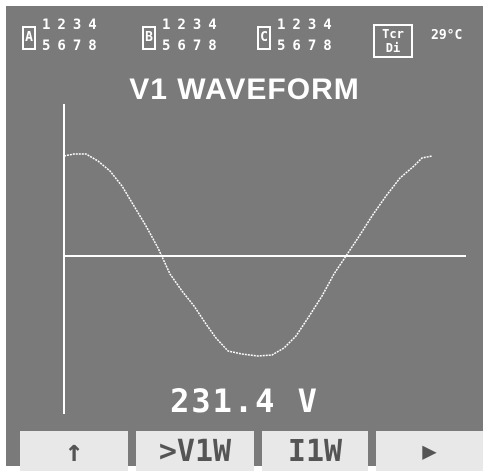 This screenshot has height=471, width=492. I want to click on i1w-softkey: I1W, so click(315, 451).